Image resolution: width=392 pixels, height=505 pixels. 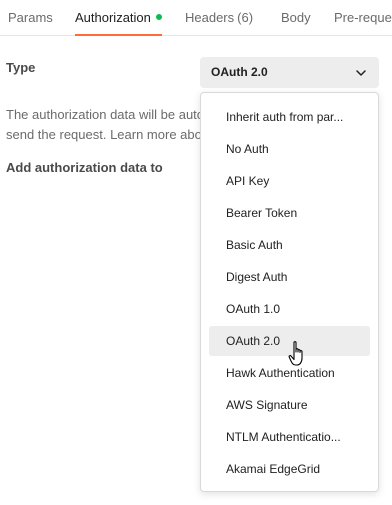 What do you see at coordinates (105, 114) in the screenshot?
I see `auth-description-line-1: The authorization data will be auto` at bounding box center [105, 114].